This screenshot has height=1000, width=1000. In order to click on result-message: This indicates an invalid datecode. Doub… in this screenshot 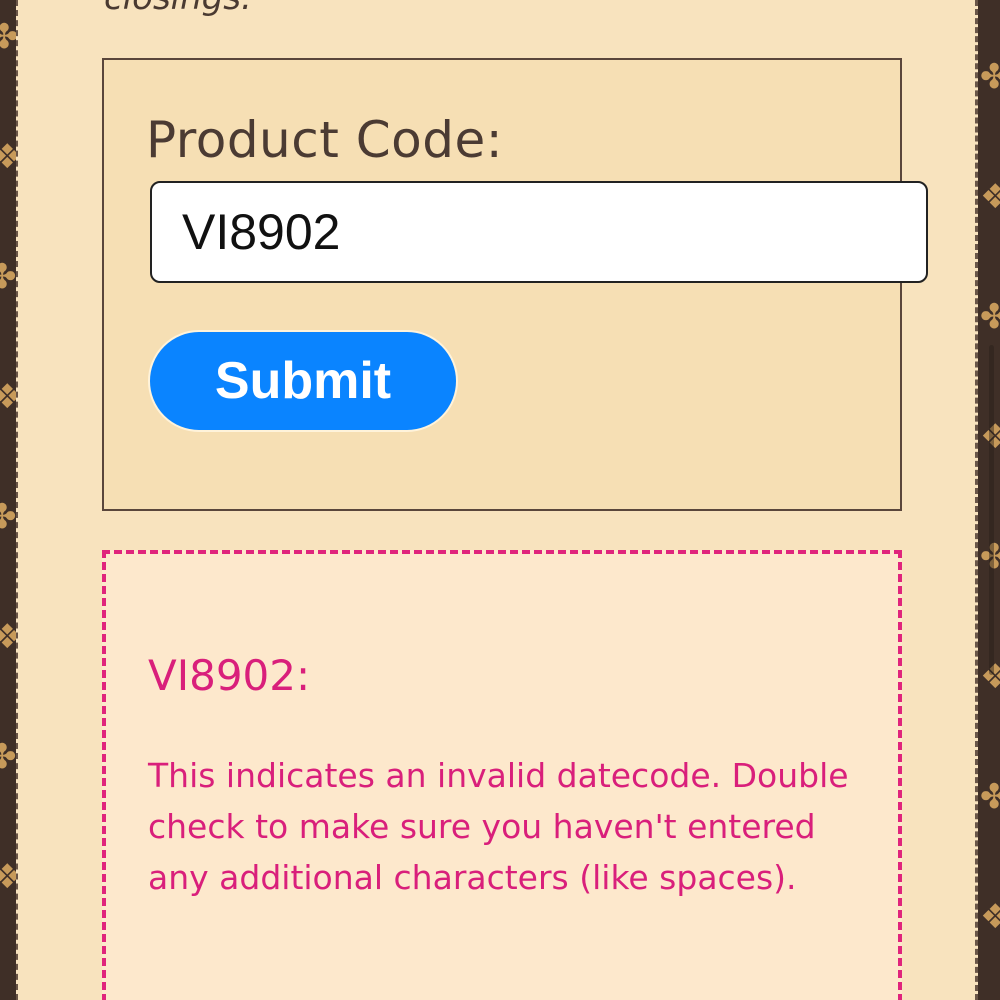, I will do `click(498, 826)`.